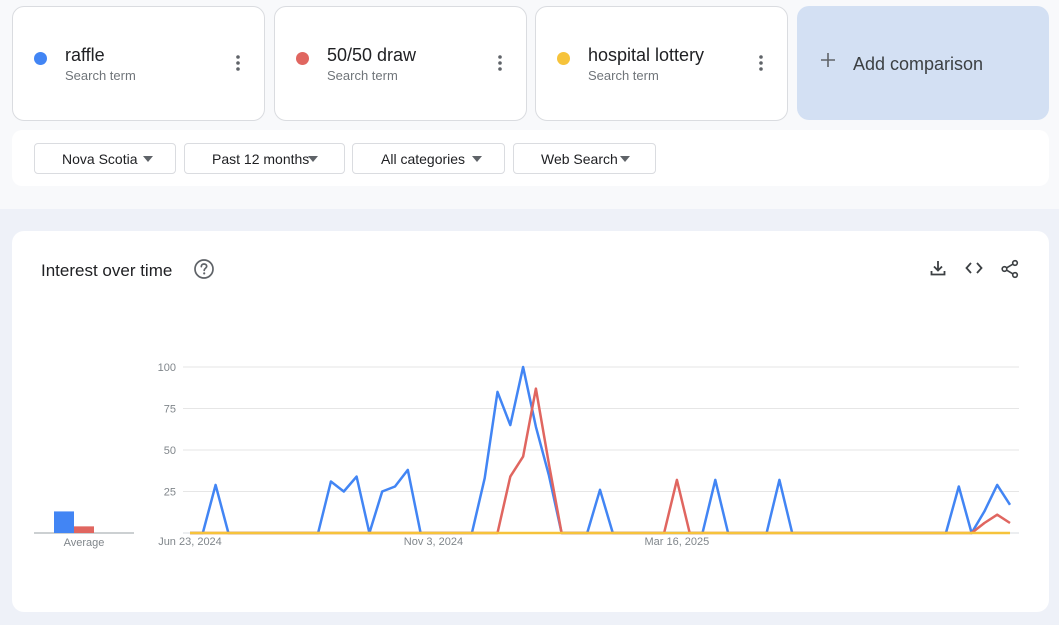 Image resolution: width=1059 pixels, height=625 pixels. Describe the element at coordinates (371, 55) in the screenshot. I see `term-name: 50/50 draw` at that location.